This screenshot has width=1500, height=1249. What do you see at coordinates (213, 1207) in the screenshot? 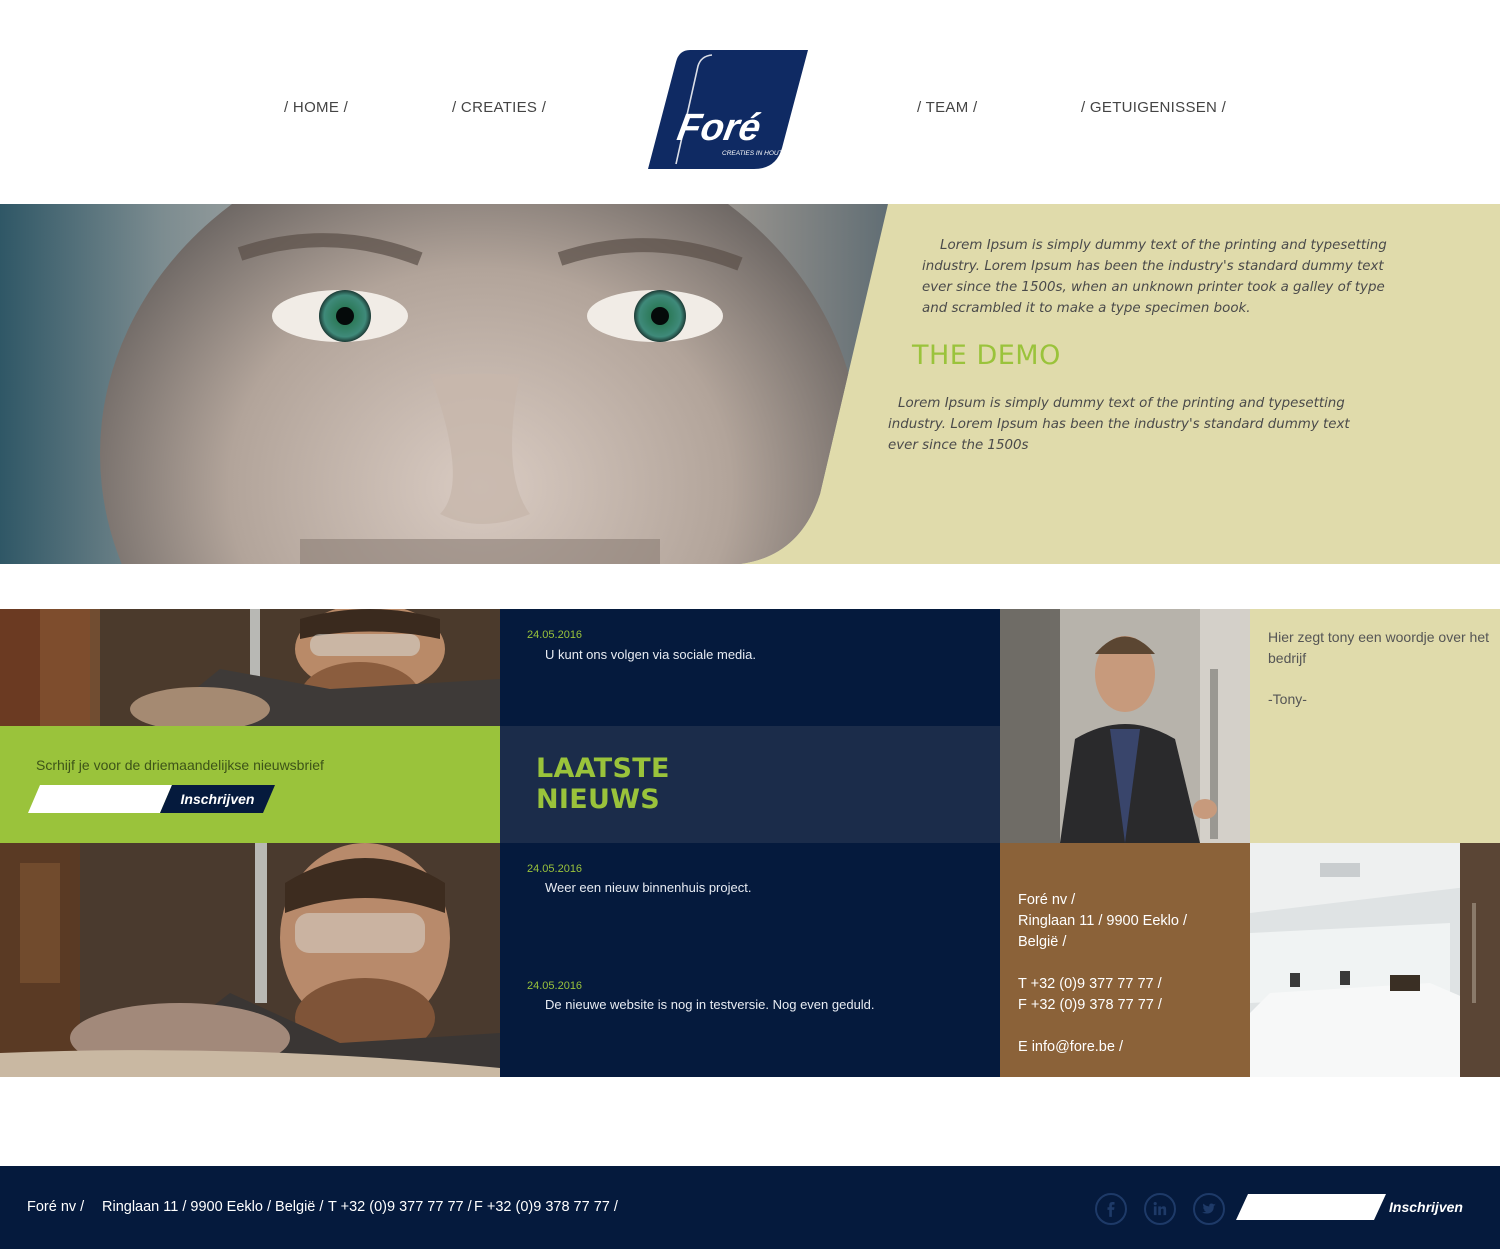
I see `footer-address: Ringlaan 11 / 9900 Eeklo / België /` at bounding box center [213, 1207].